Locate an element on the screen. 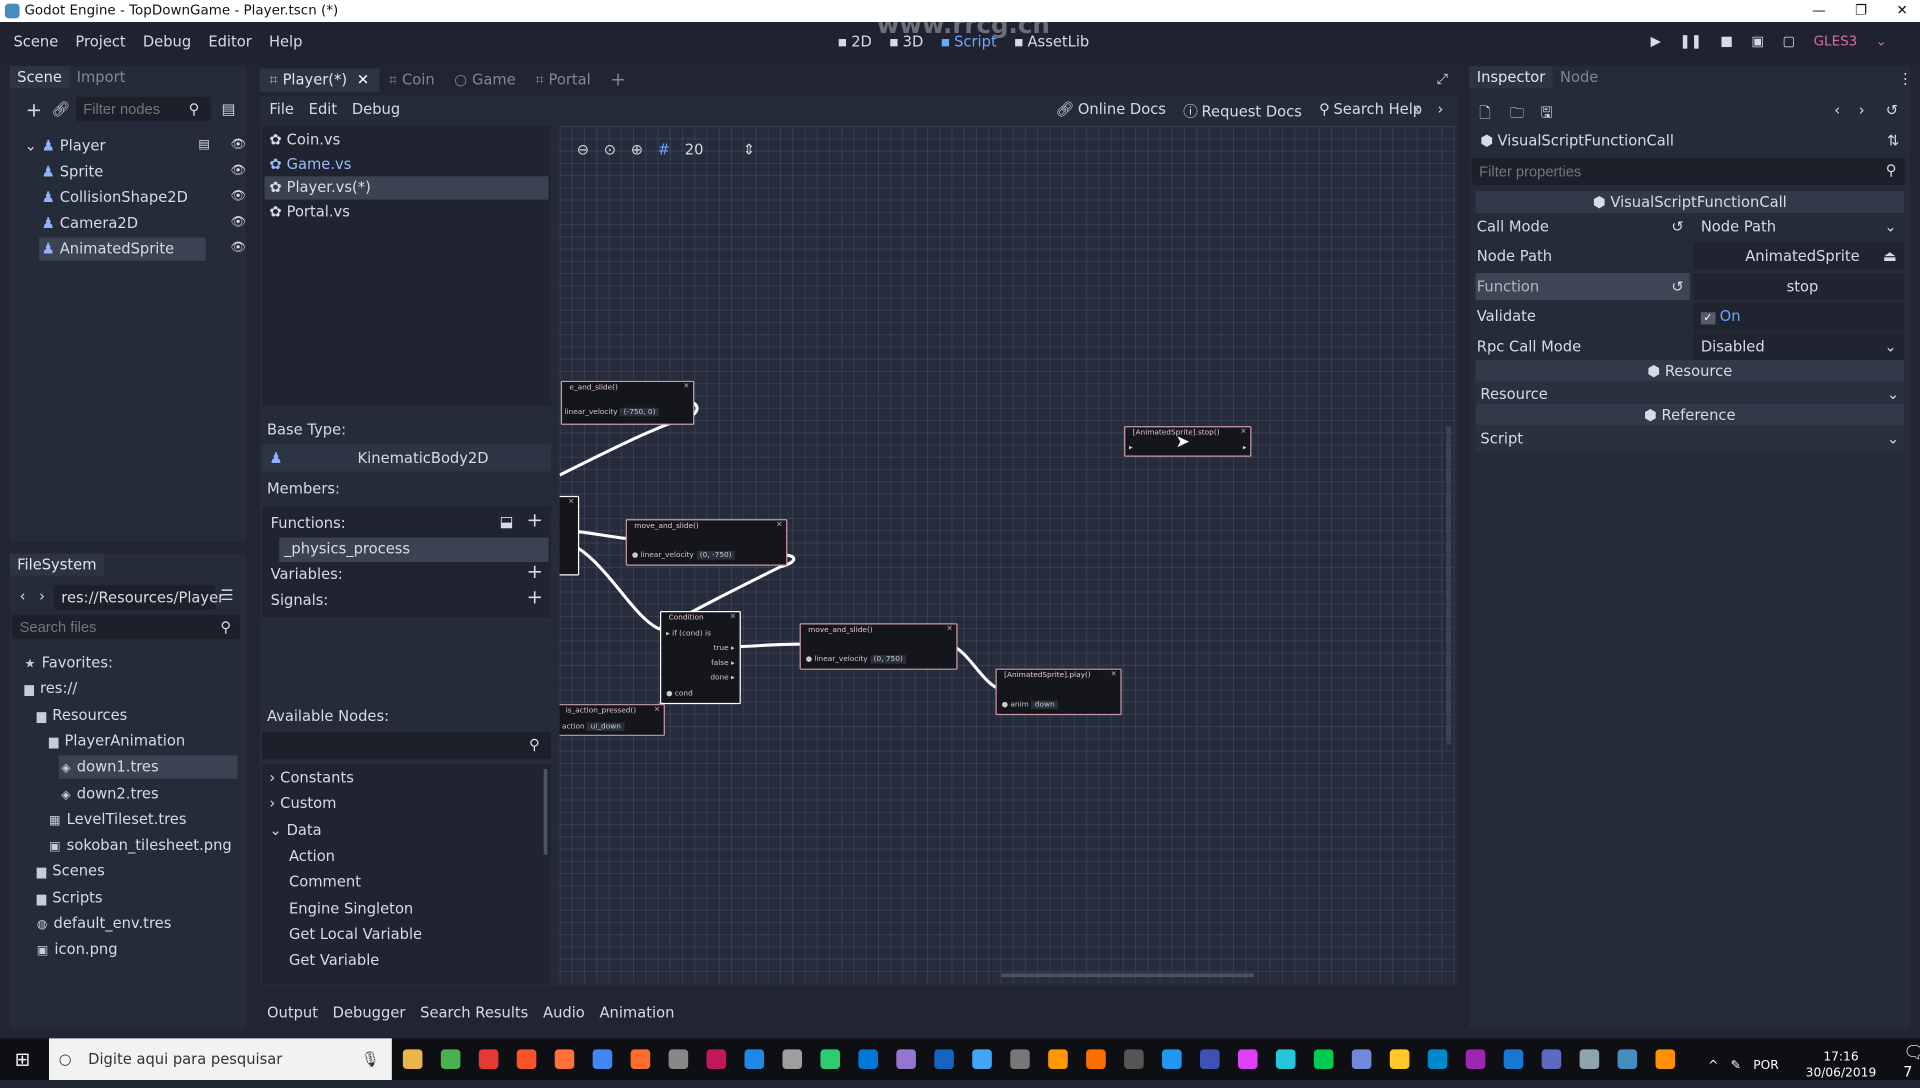 Image resolution: width=1920 pixels, height=1088 pixels. close-window-button: ✕ is located at coordinates (1901, 11).